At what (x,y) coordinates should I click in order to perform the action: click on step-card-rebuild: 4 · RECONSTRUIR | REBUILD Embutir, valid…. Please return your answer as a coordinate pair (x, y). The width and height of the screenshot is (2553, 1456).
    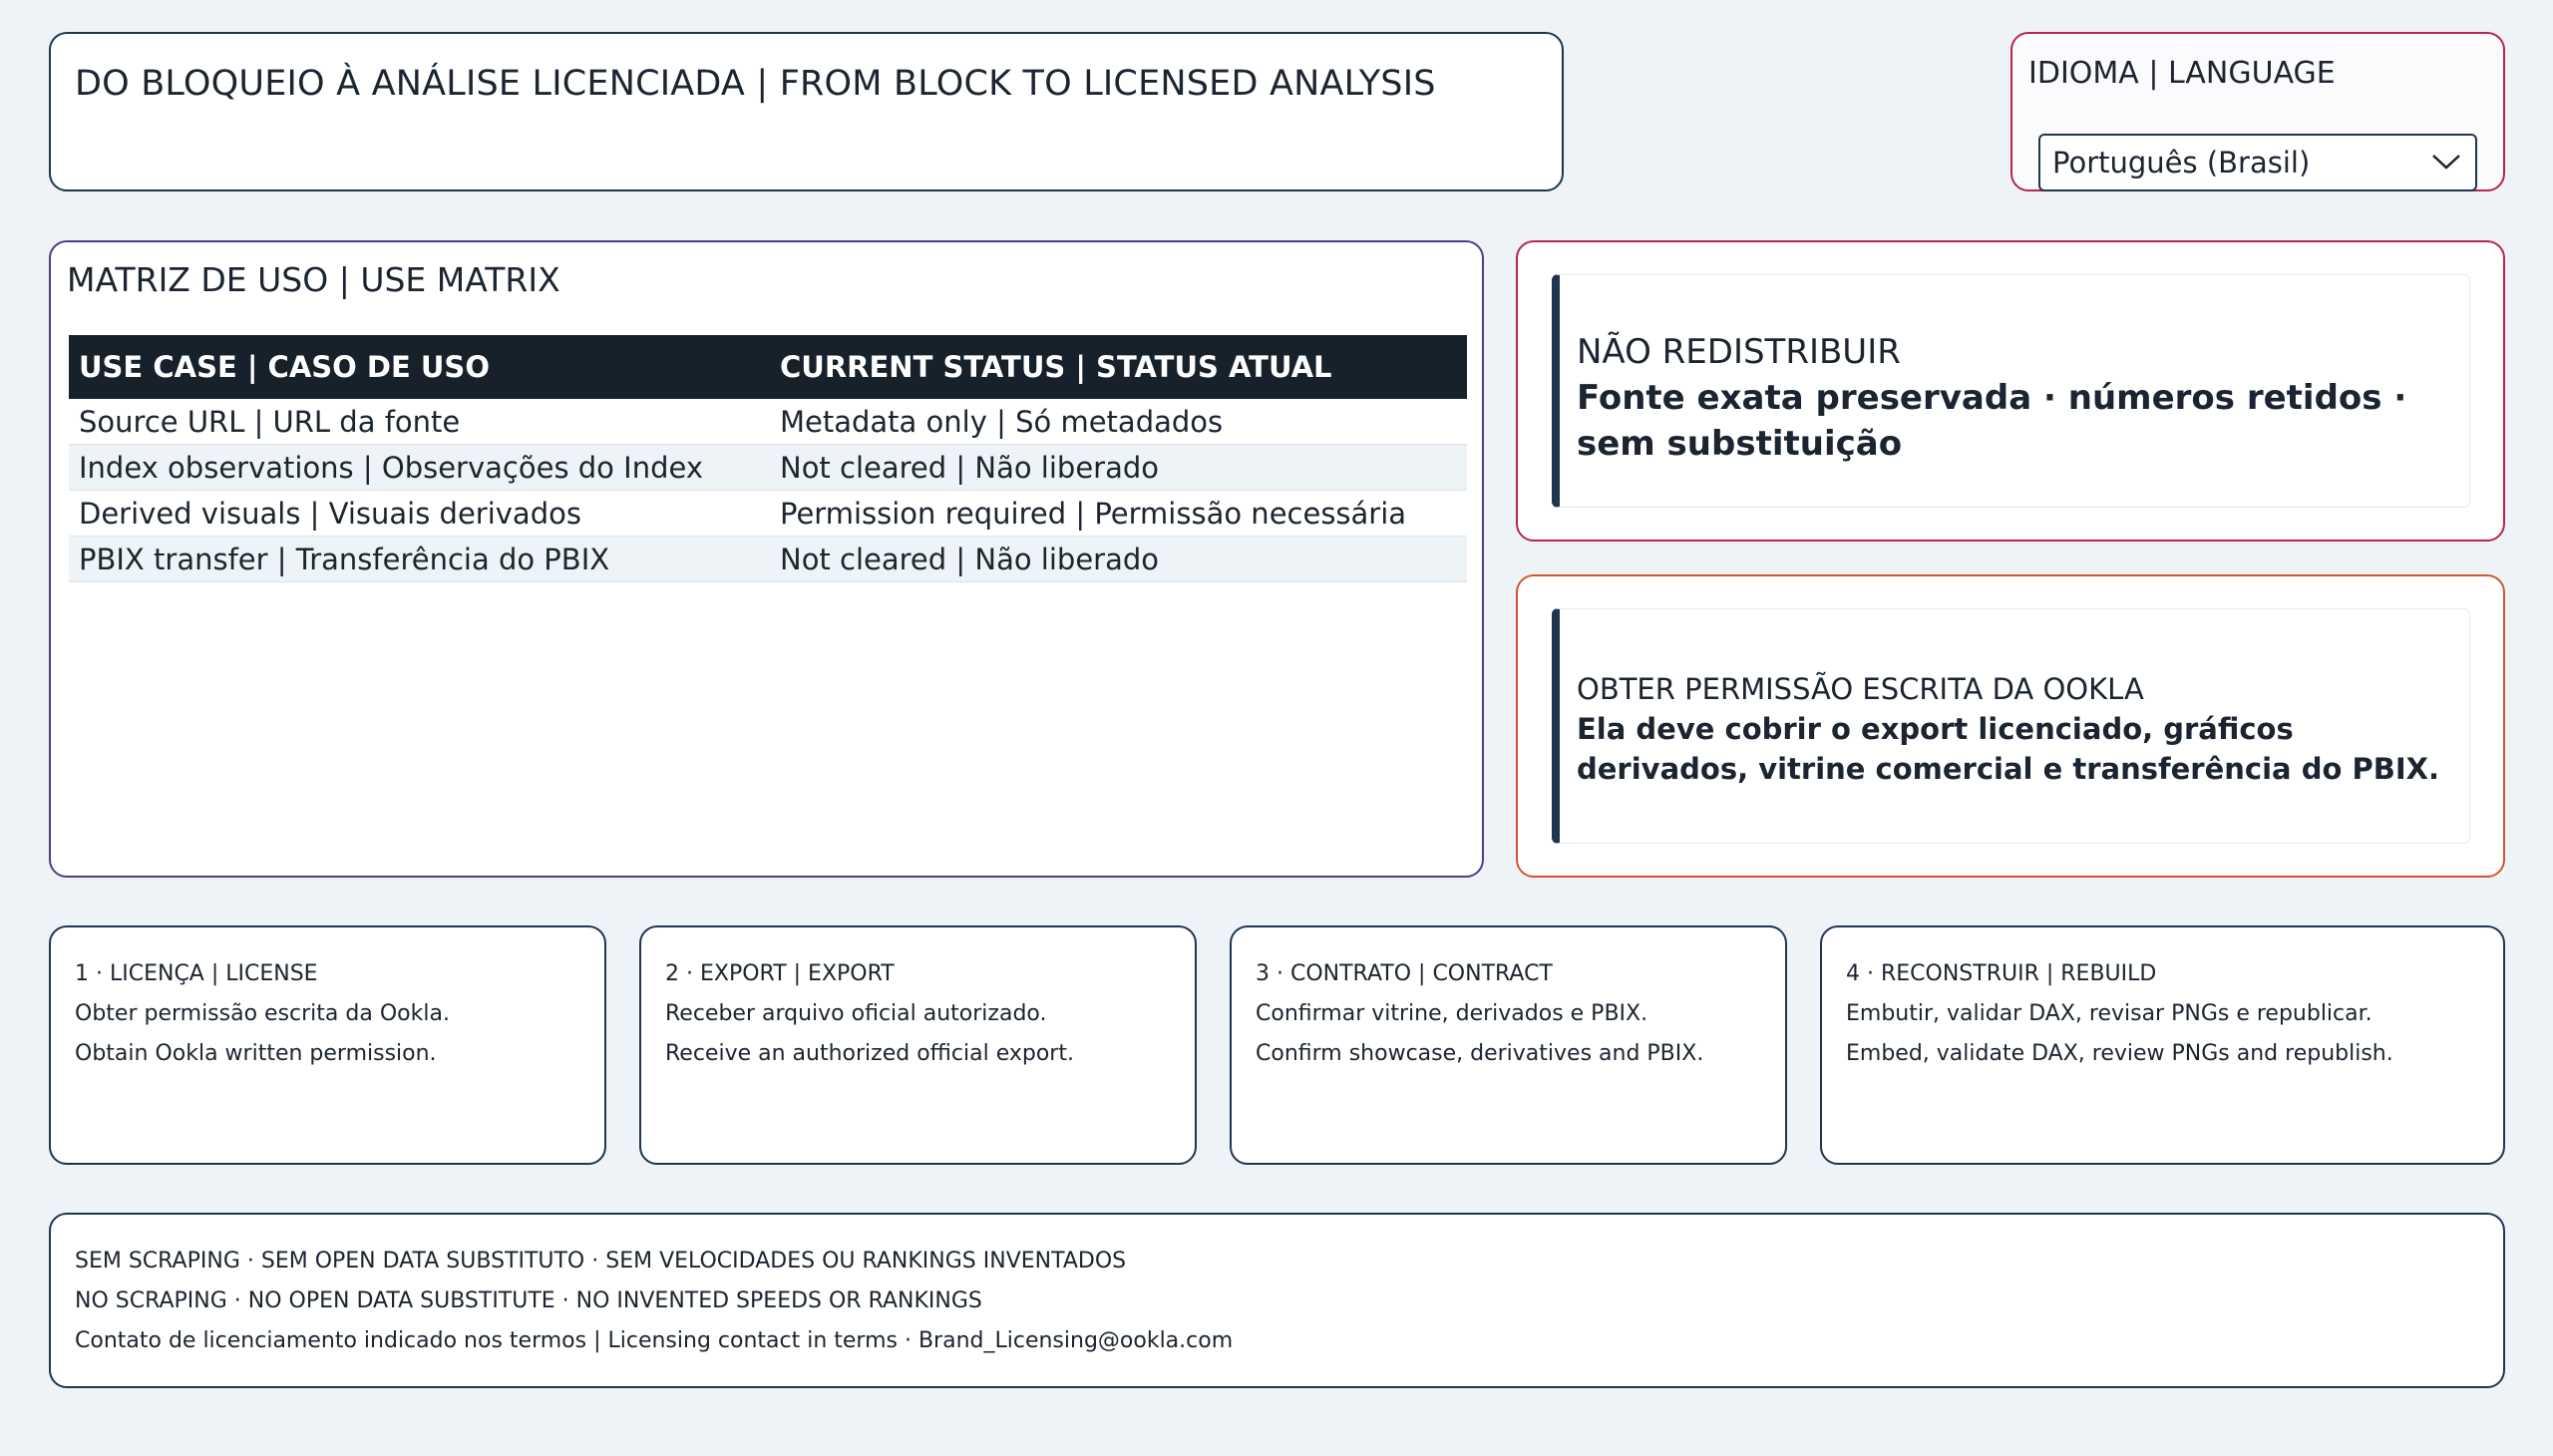
    Looking at the image, I should click on (2163, 1045).